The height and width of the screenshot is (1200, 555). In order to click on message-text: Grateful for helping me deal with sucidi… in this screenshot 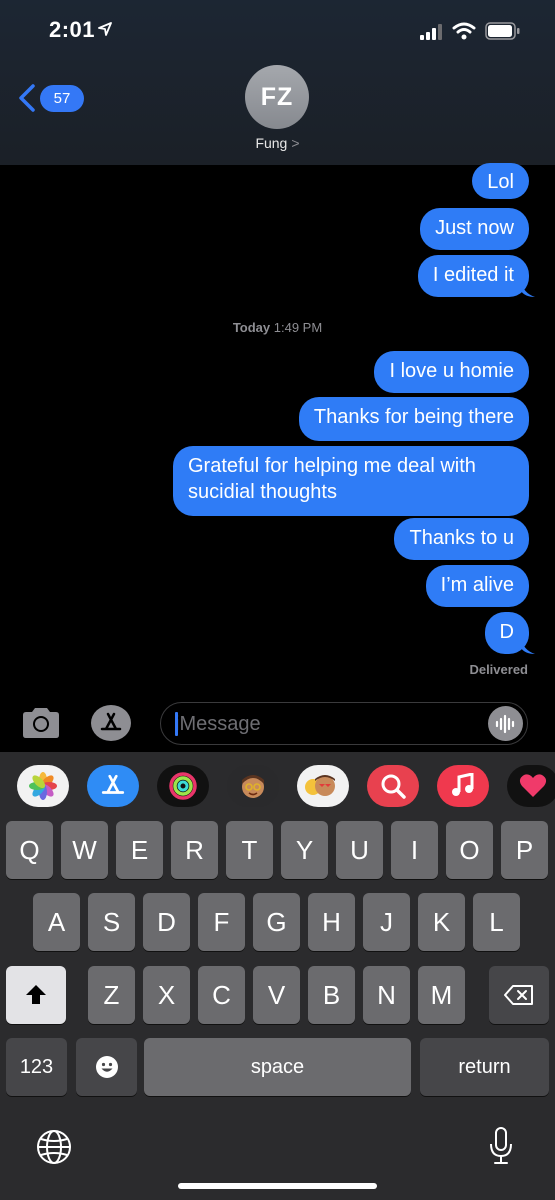, I will do `click(332, 479)`.